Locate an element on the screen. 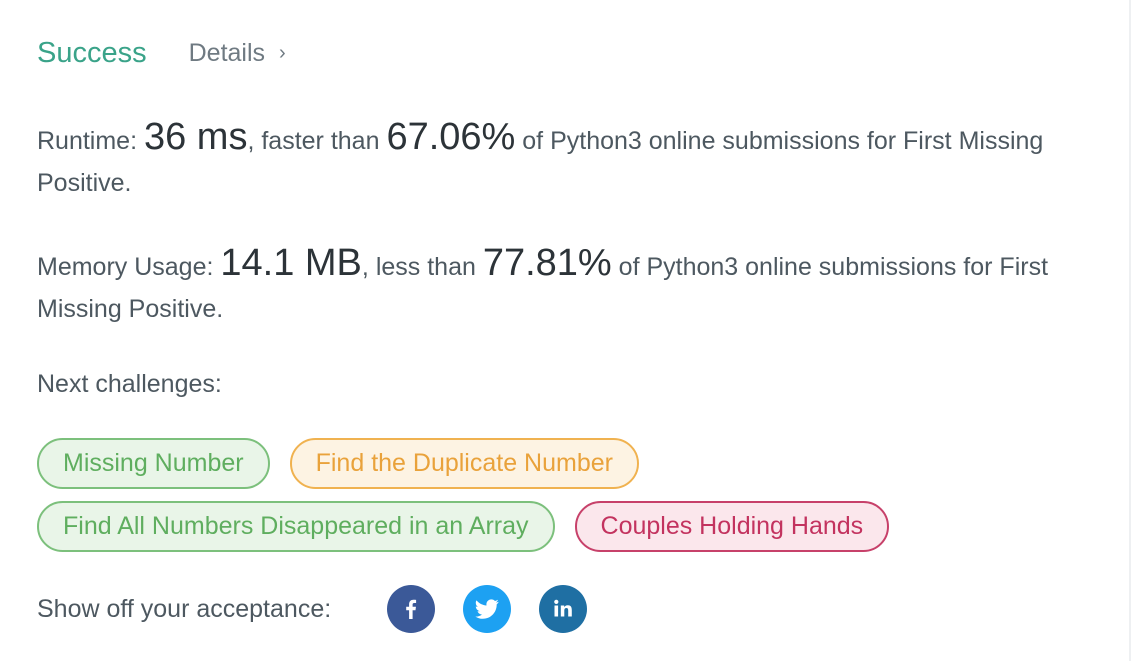  challenge-pill-find-all-numbers-disappeared: Find All Numbers Disappeared in an Array is located at coordinates (296, 526).